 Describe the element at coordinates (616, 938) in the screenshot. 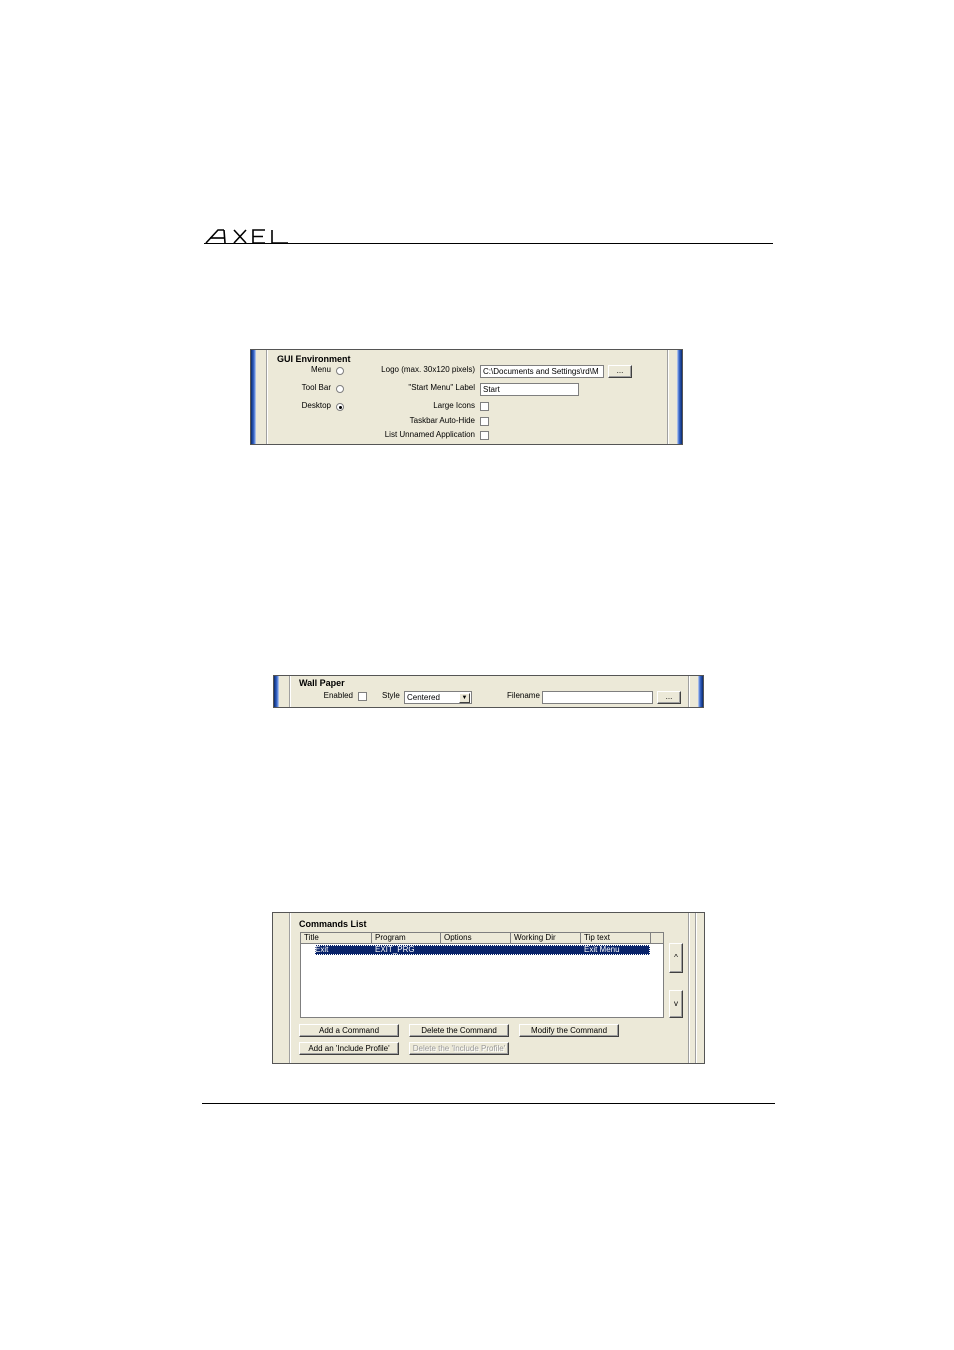

I see `column-header-tip-text: Tip text` at that location.